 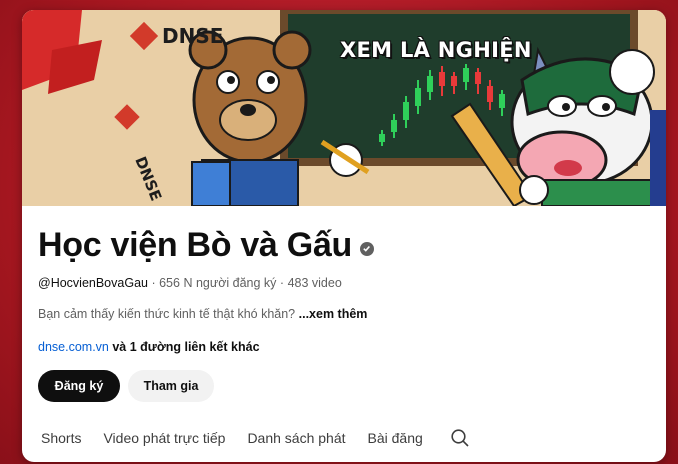 I want to click on verified-check-icon, so click(x=366, y=248).